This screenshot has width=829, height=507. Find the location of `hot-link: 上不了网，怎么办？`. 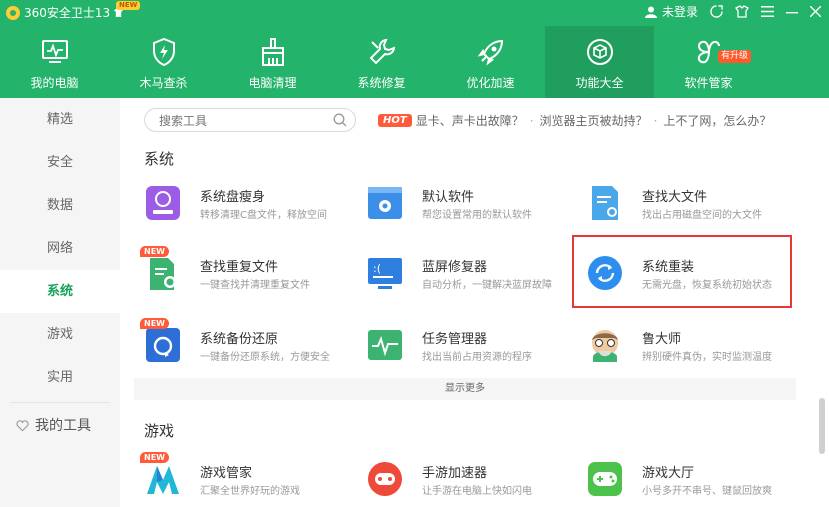

hot-link: 上不了网，怎么办？ is located at coordinates (717, 120).